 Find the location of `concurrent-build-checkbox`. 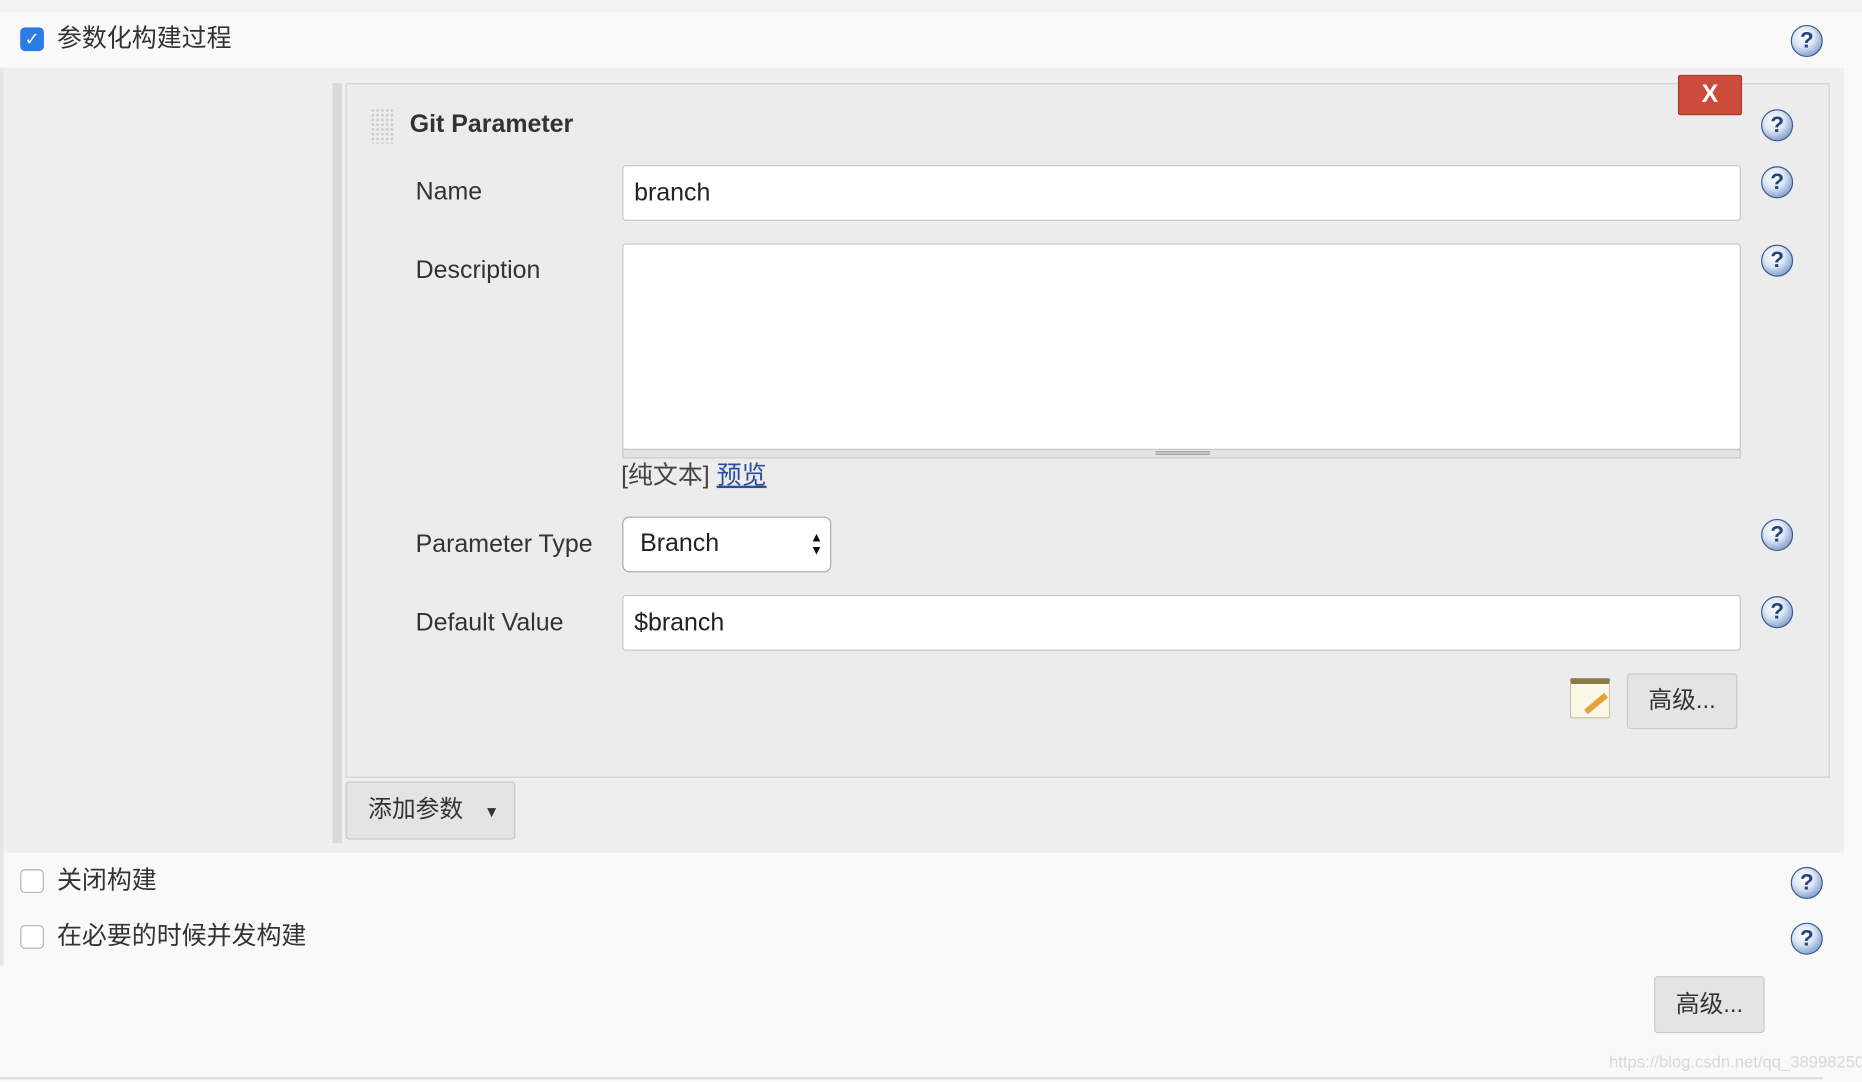

concurrent-build-checkbox is located at coordinates (32, 937).